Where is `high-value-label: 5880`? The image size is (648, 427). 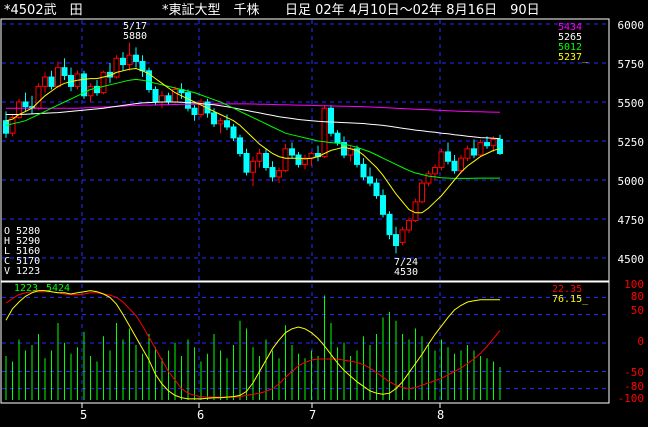 high-value-label: 5880 is located at coordinates (135, 36).